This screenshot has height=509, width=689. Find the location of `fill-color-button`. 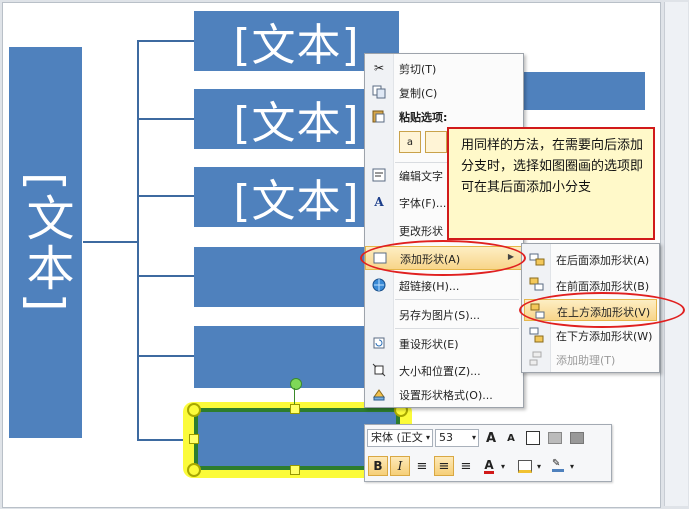

fill-color-button is located at coordinates (525, 466).